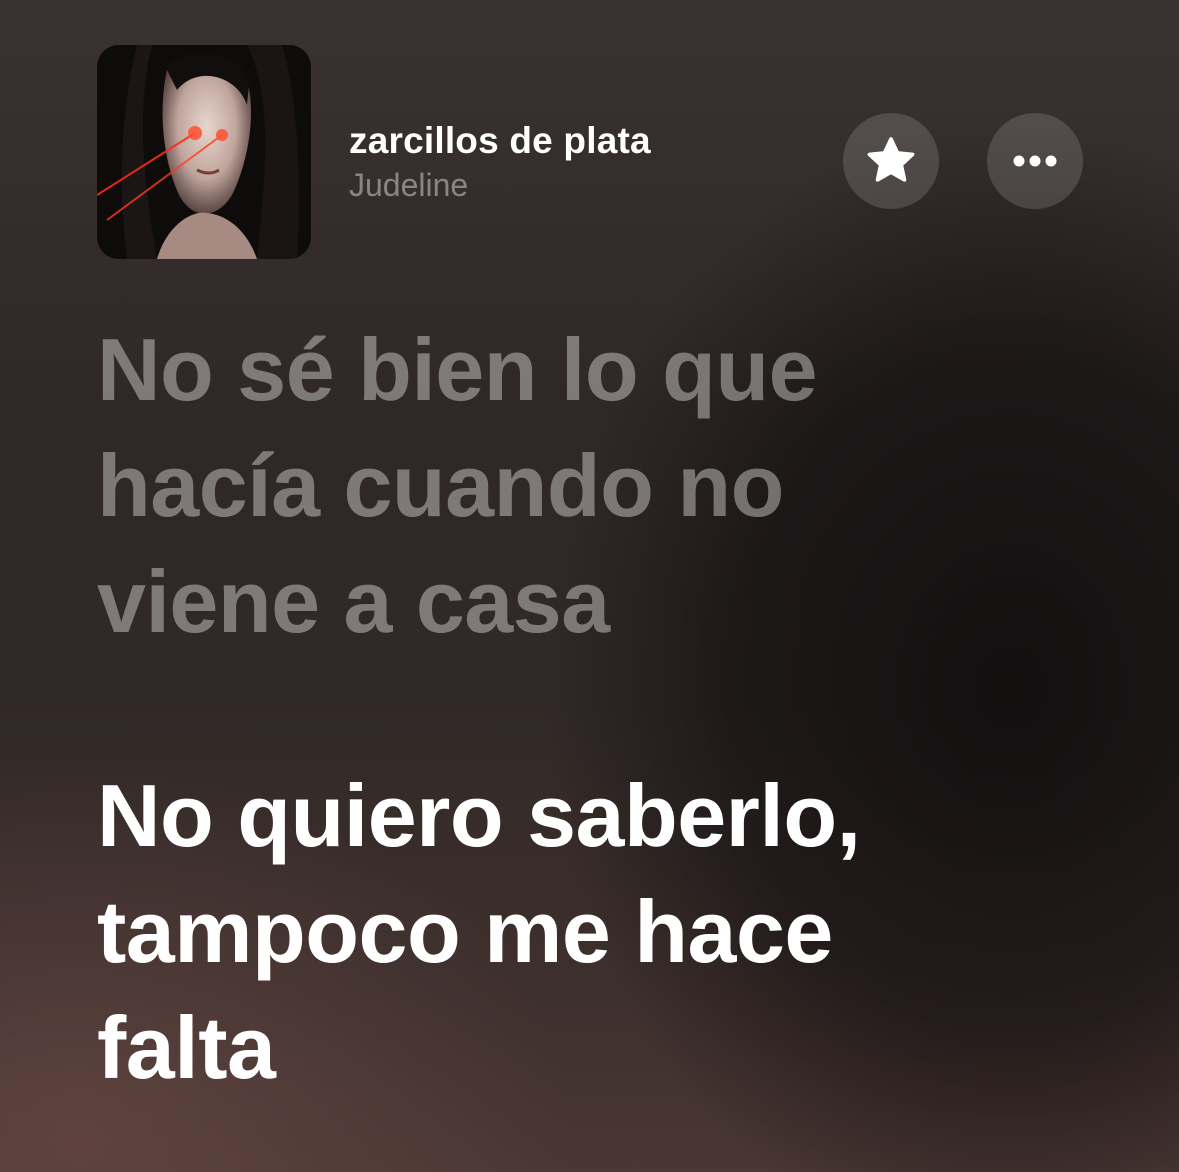  I want to click on ellipsis-icon, so click(1035, 161).